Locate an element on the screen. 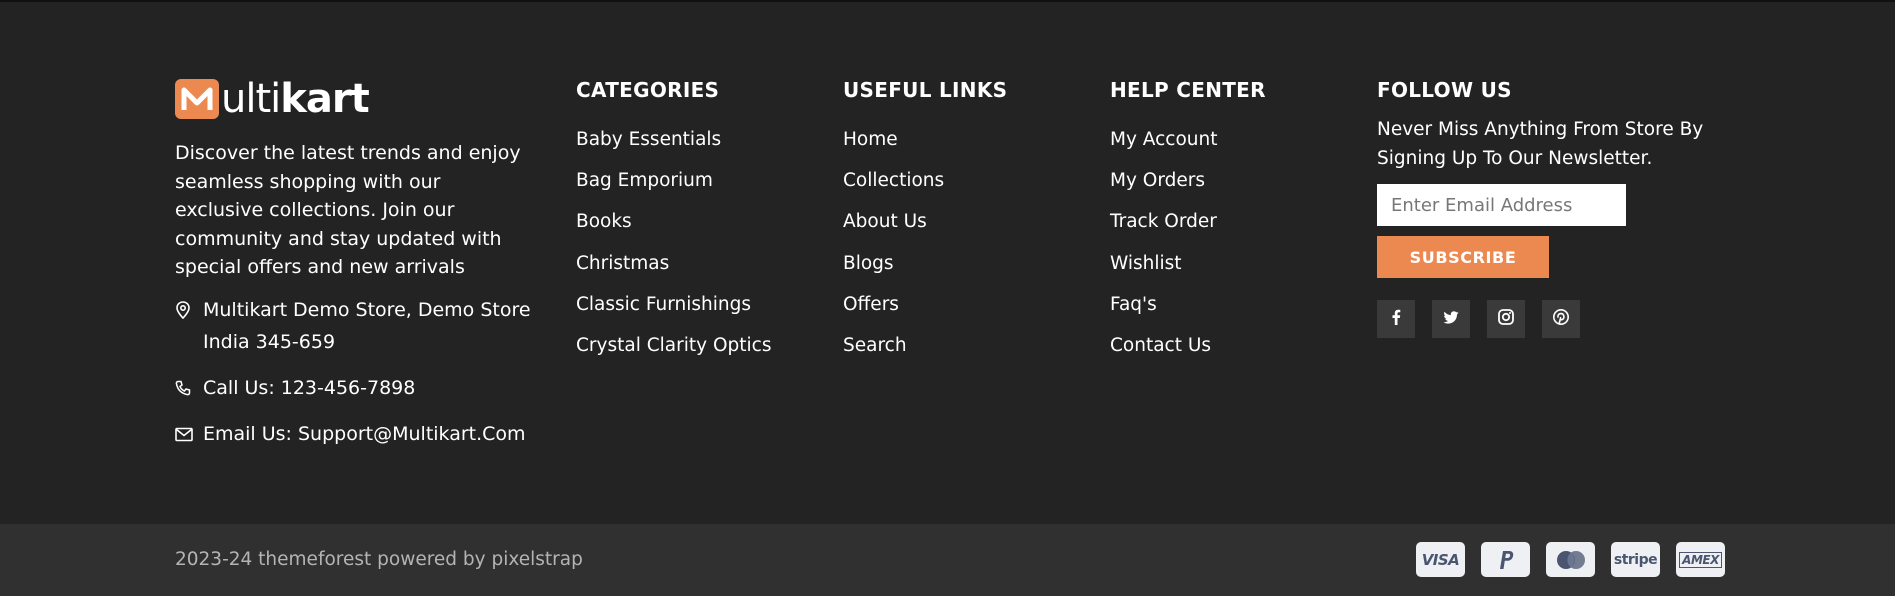  category-link: Books is located at coordinates (673, 230).